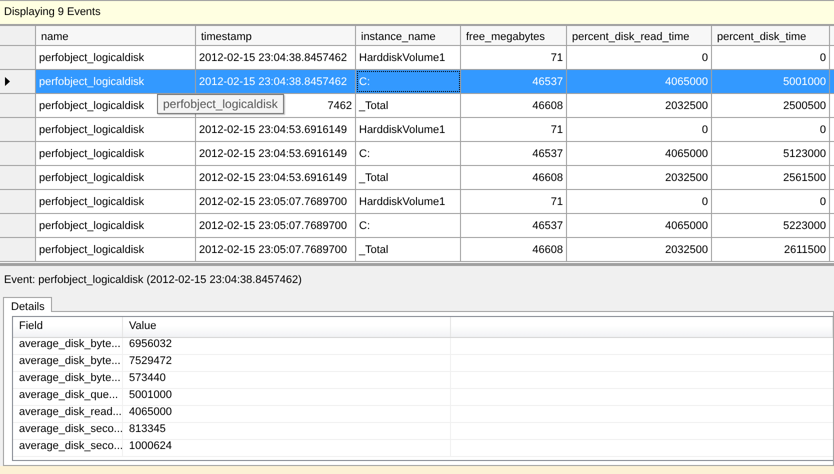  I want to click on row-header, so click(18, 81).